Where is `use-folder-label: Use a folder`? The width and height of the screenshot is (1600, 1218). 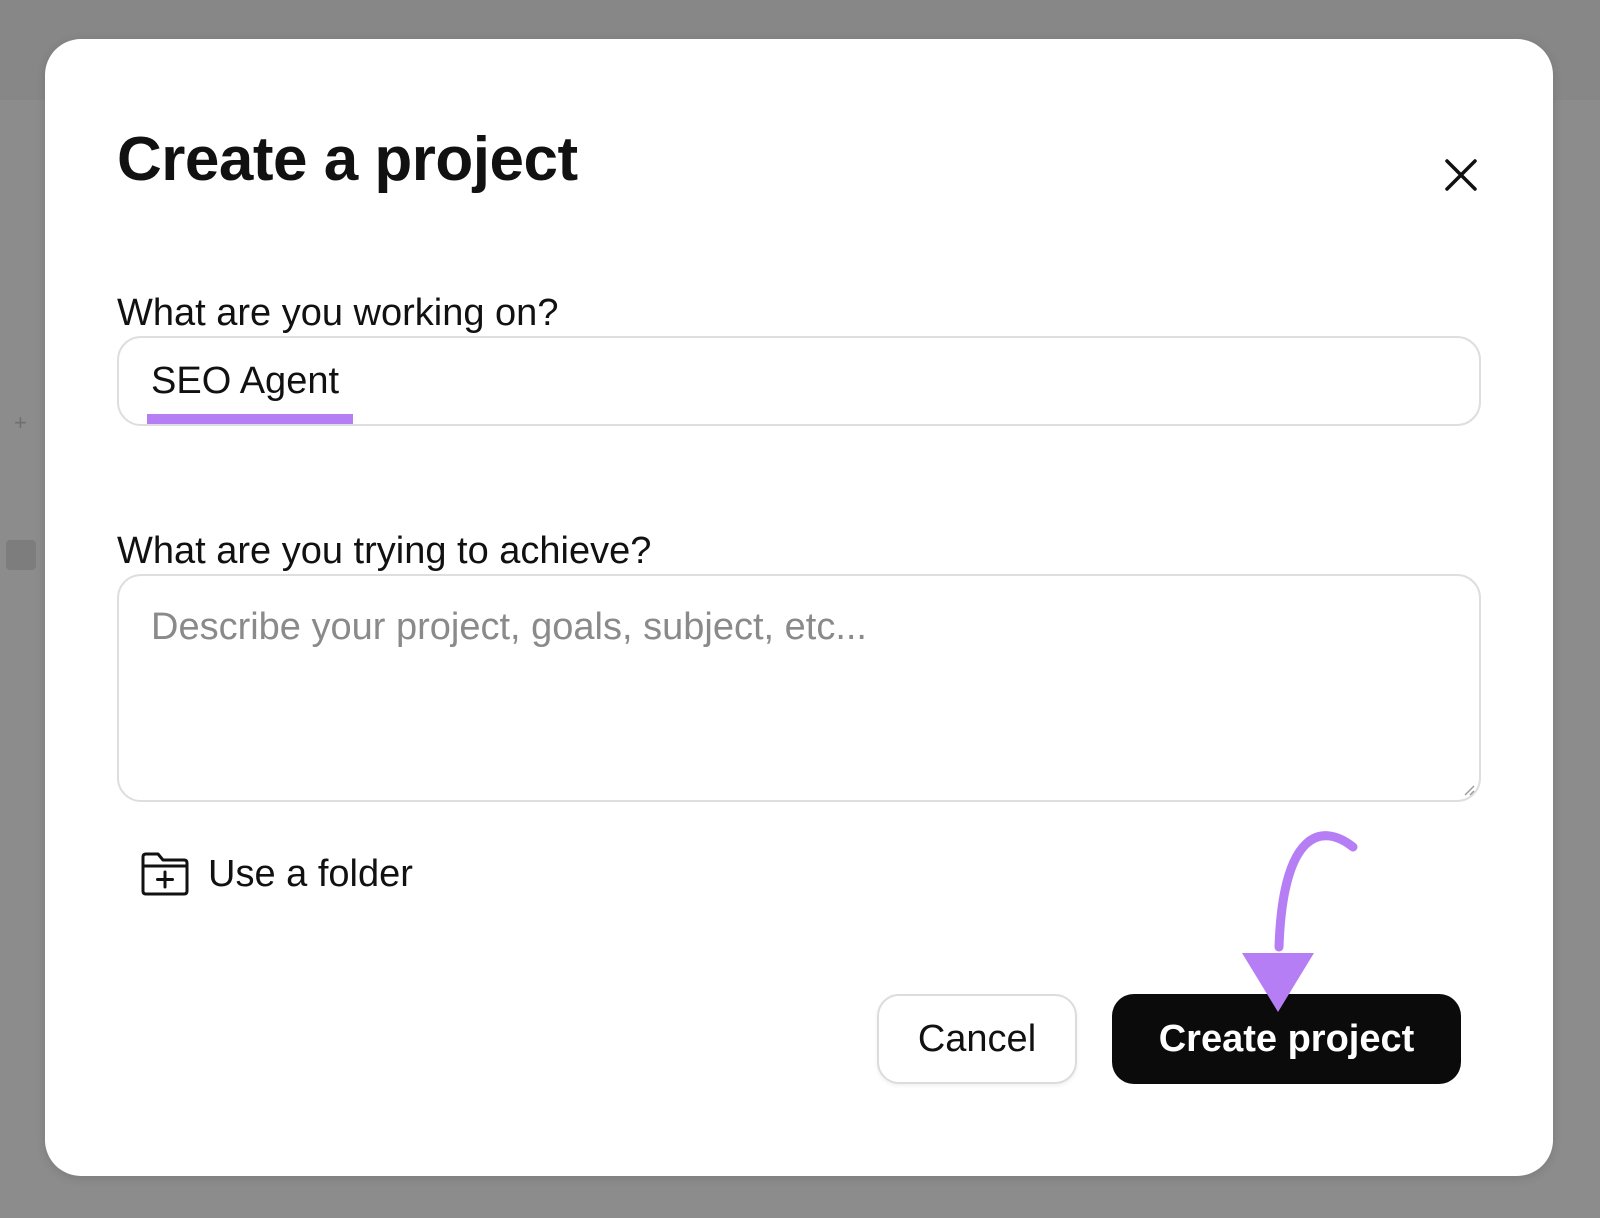
use-folder-label: Use a folder is located at coordinates (310, 874).